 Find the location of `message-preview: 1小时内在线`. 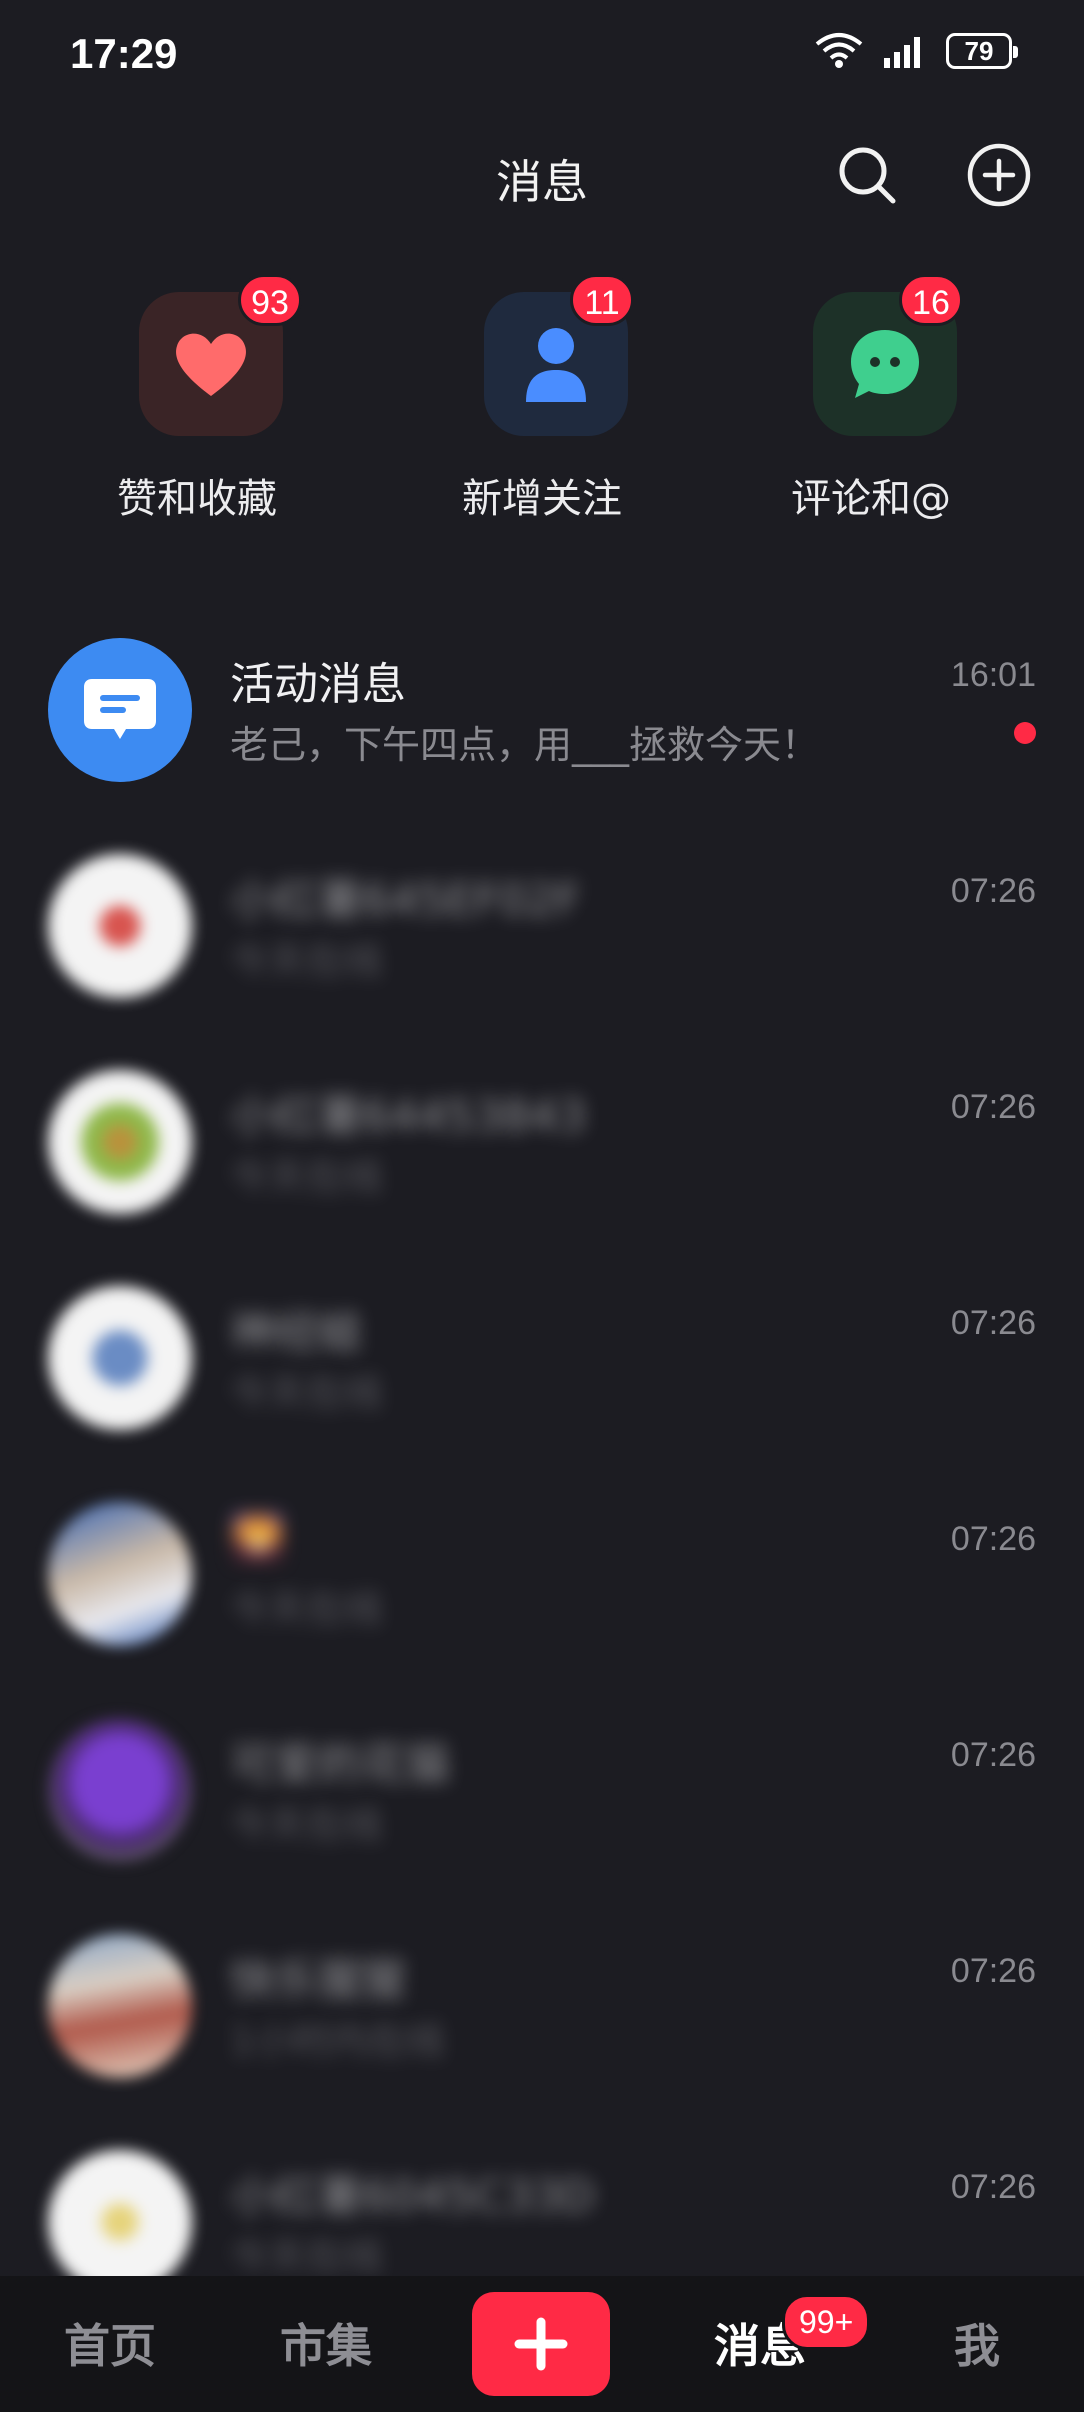

message-preview: 1小时内在线 is located at coordinates (337, 2041).